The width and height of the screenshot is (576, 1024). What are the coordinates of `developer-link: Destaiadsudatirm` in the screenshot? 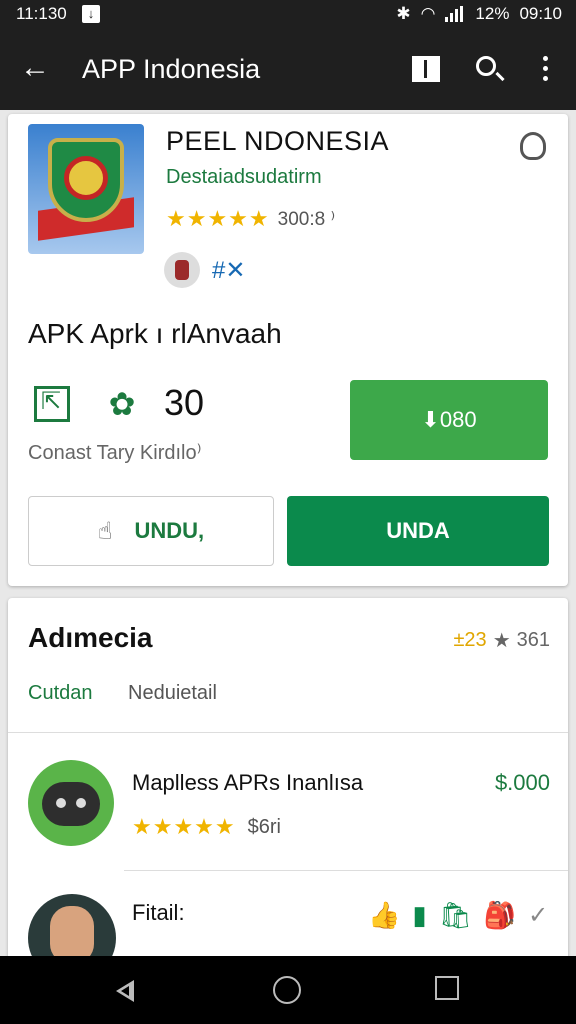 It's located at (244, 177).